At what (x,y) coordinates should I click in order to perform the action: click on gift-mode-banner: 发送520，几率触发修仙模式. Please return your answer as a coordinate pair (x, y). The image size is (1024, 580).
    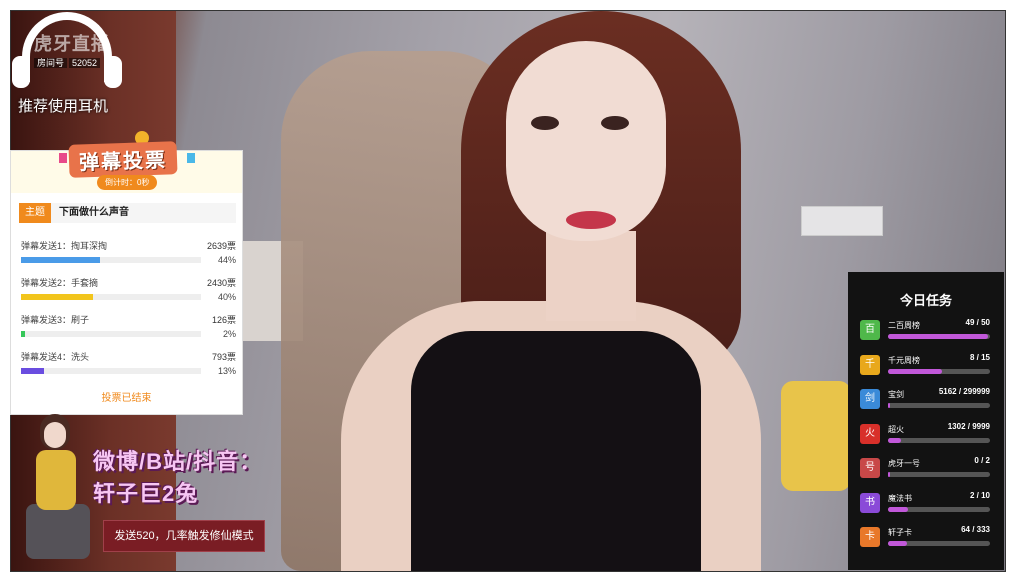
    Looking at the image, I should click on (184, 536).